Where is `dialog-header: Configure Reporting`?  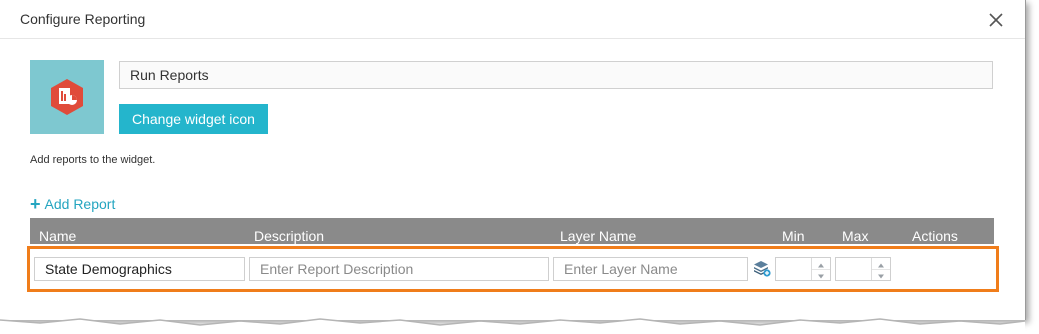
dialog-header: Configure Reporting is located at coordinates (512, 19).